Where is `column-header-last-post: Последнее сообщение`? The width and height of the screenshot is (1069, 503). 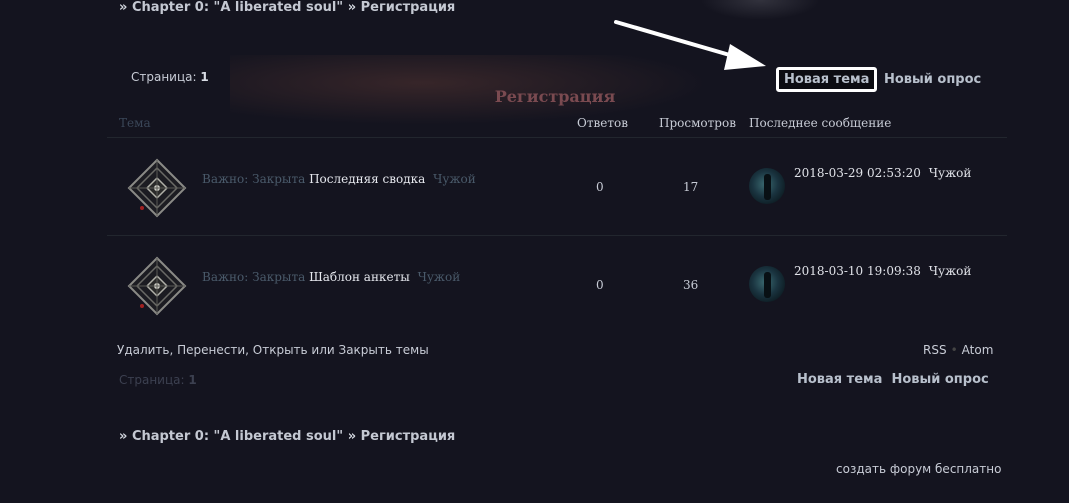
column-header-last-post: Последнее сообщение is located at coordinates (820, 123).